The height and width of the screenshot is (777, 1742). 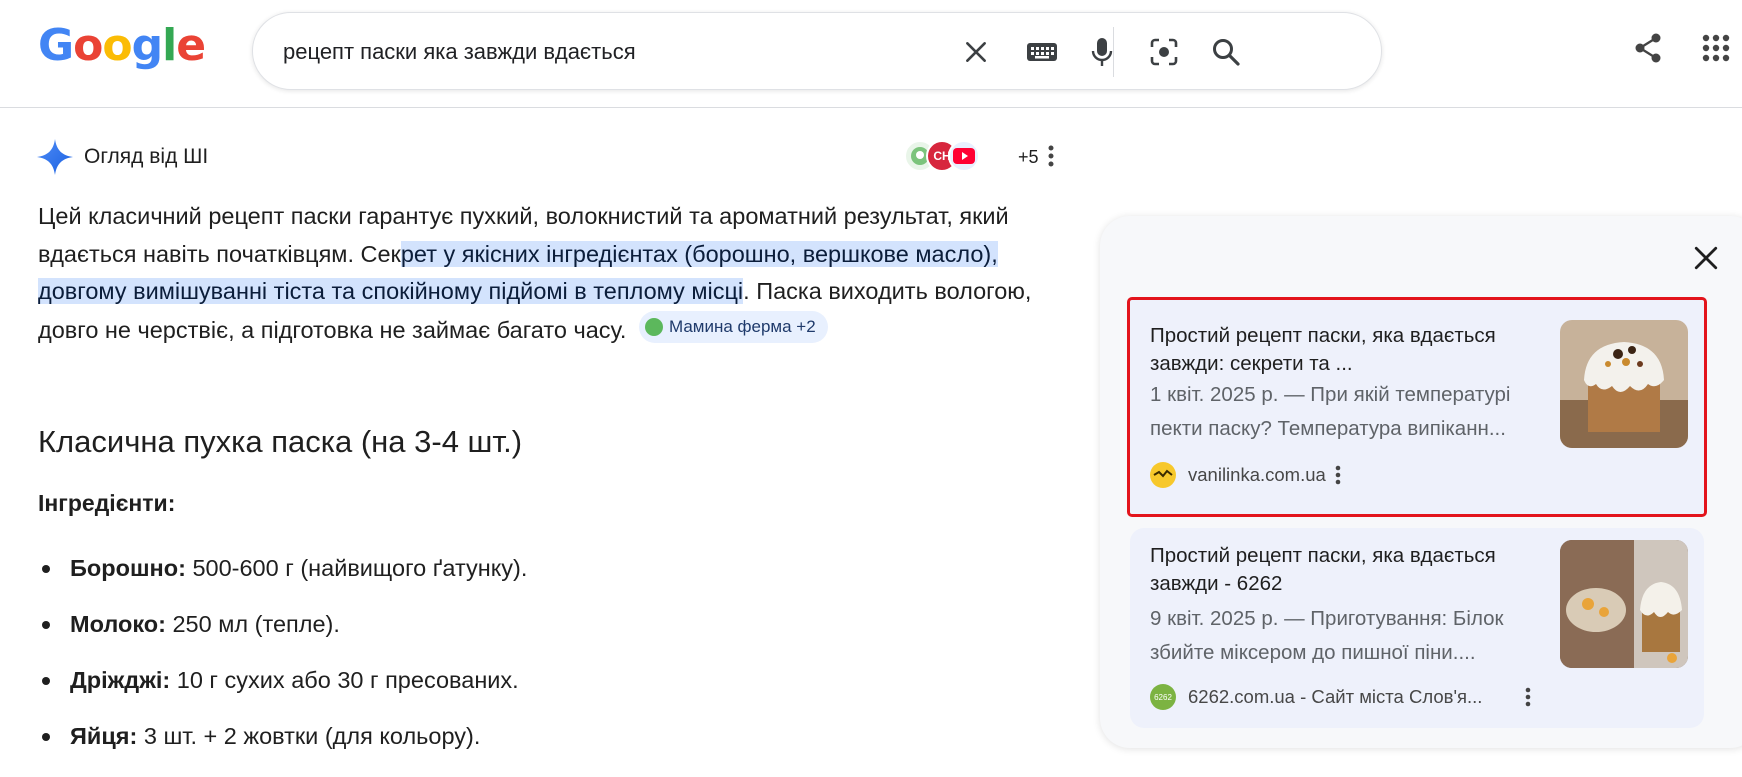 I want to click on search-input: рецепт паски яка завжди вдається, so click(x=459, y=52).